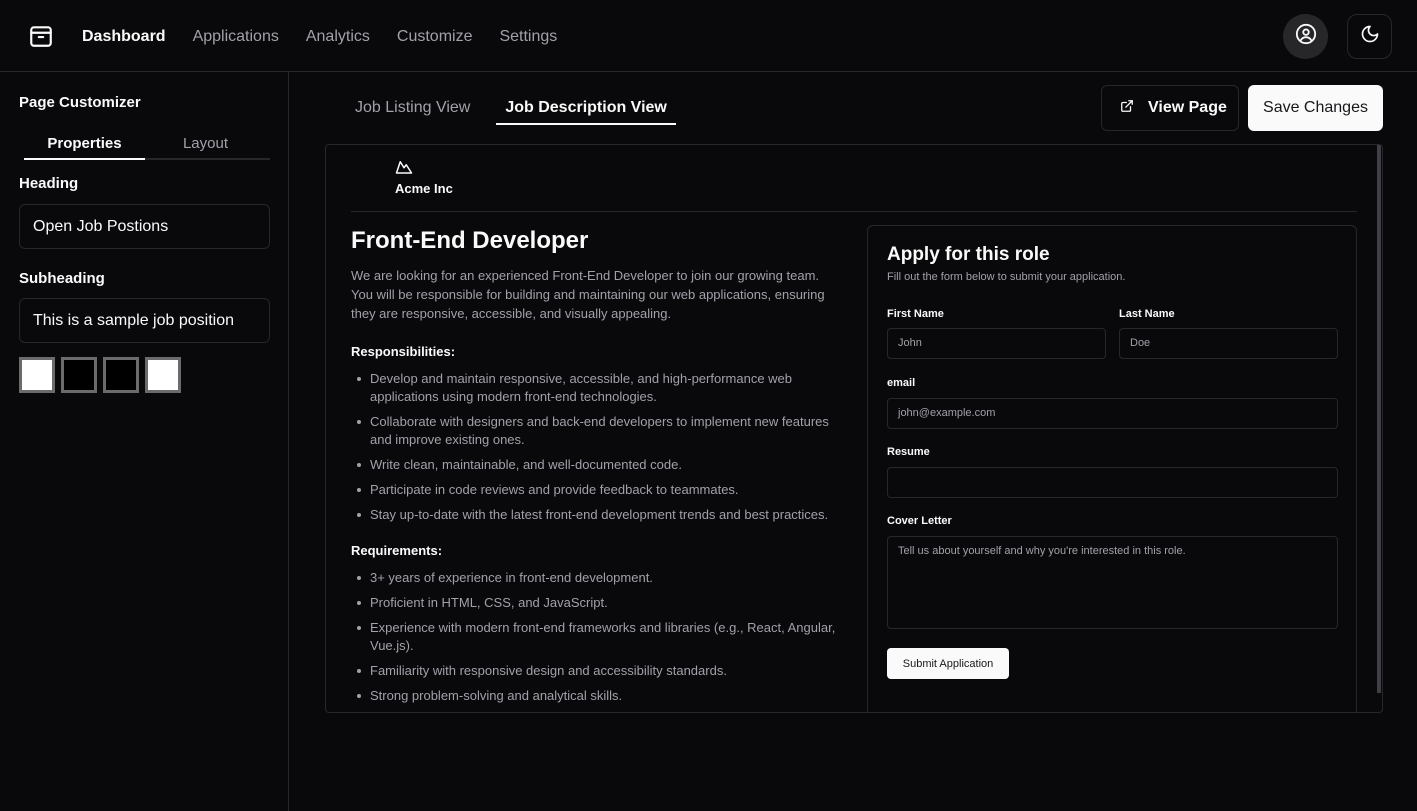  I want to click on resume-label: Resume, so click(908, 452).